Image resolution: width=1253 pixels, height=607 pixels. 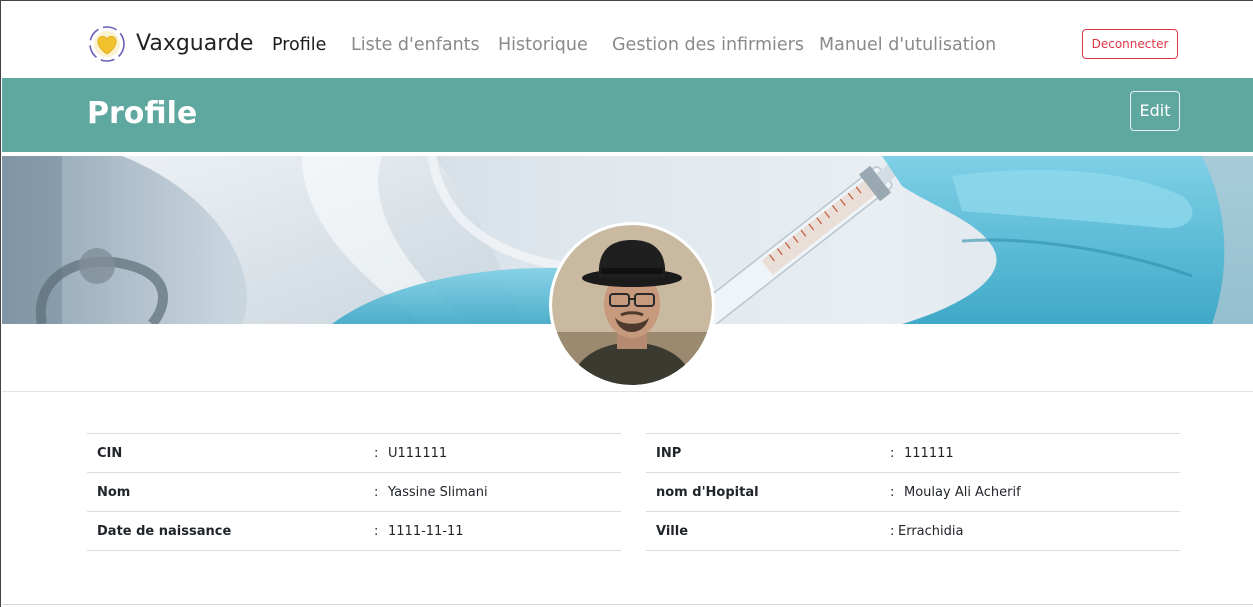 I want to click on page-title: Profile, so click(x=142, y=113).